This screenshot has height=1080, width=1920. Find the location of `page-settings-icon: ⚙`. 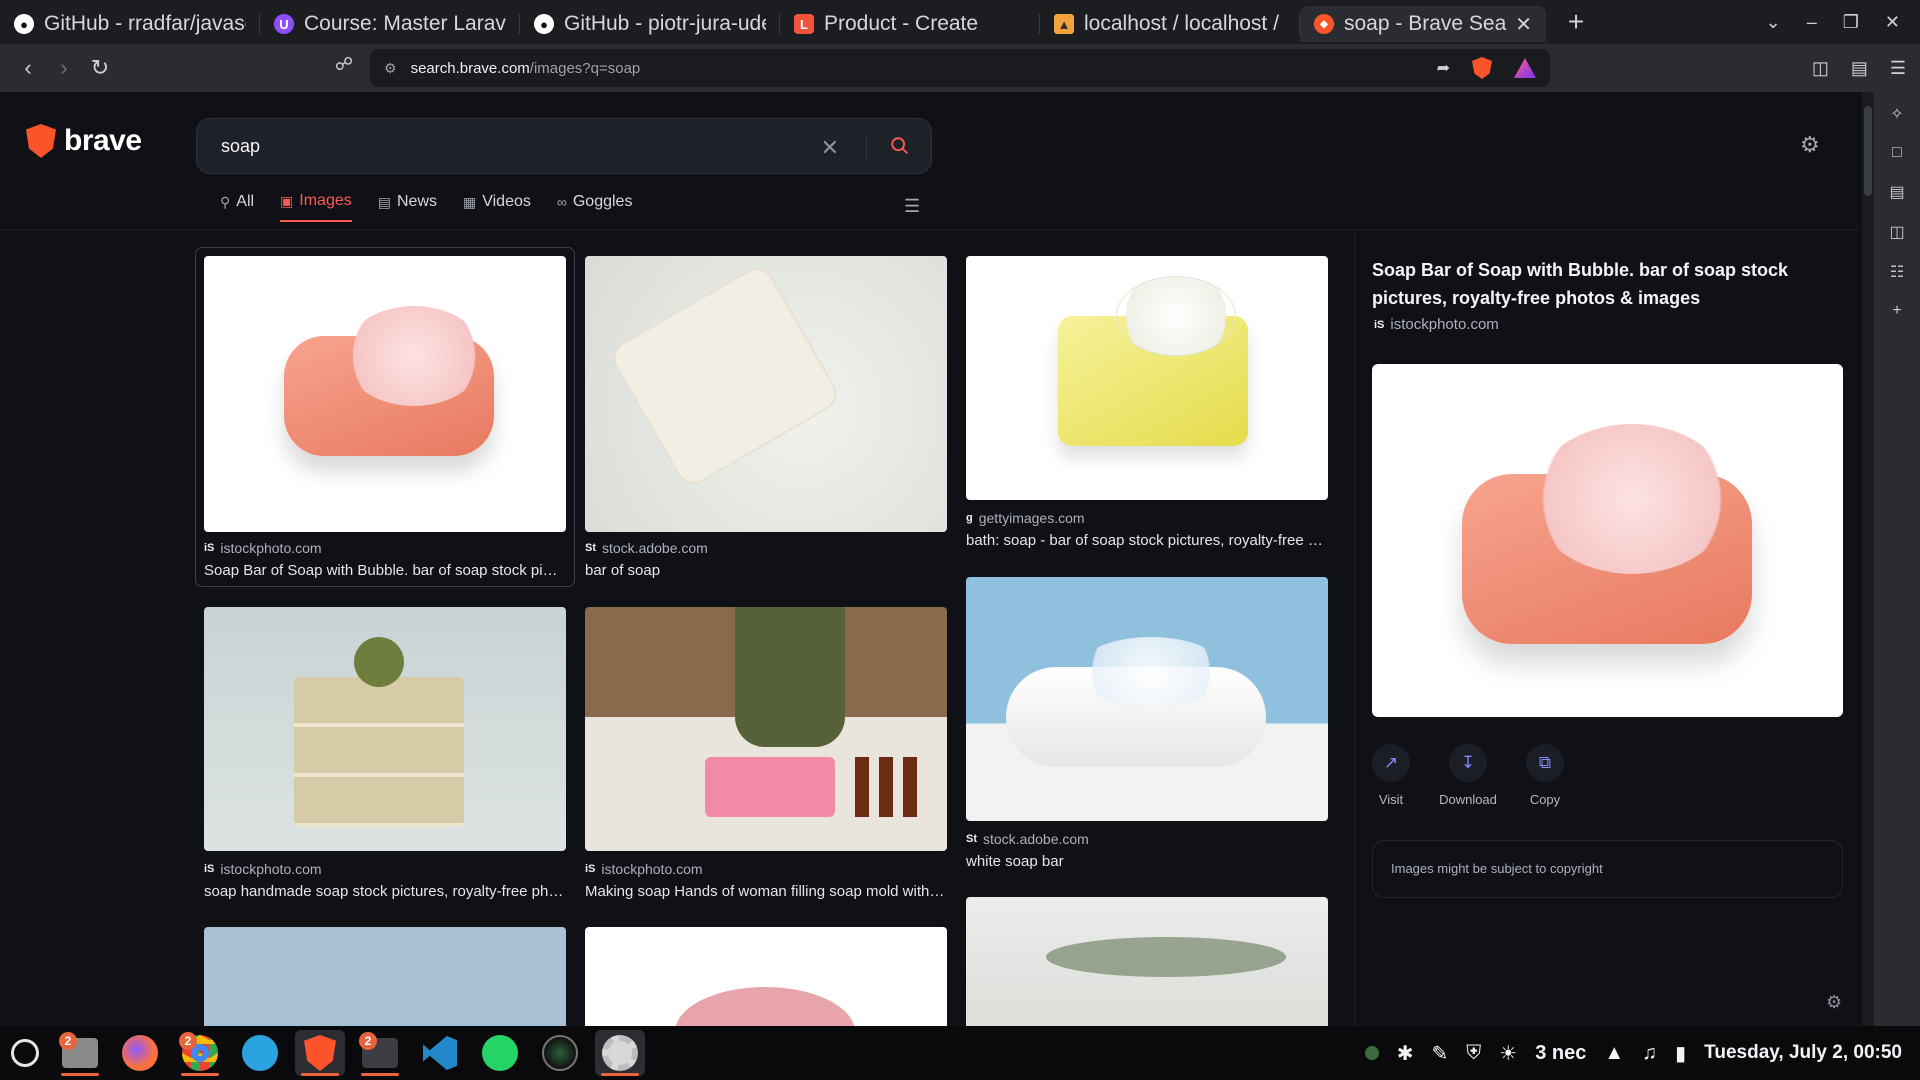

page-settings-icon: ⚙ is located at coordinates (1834, 1002).